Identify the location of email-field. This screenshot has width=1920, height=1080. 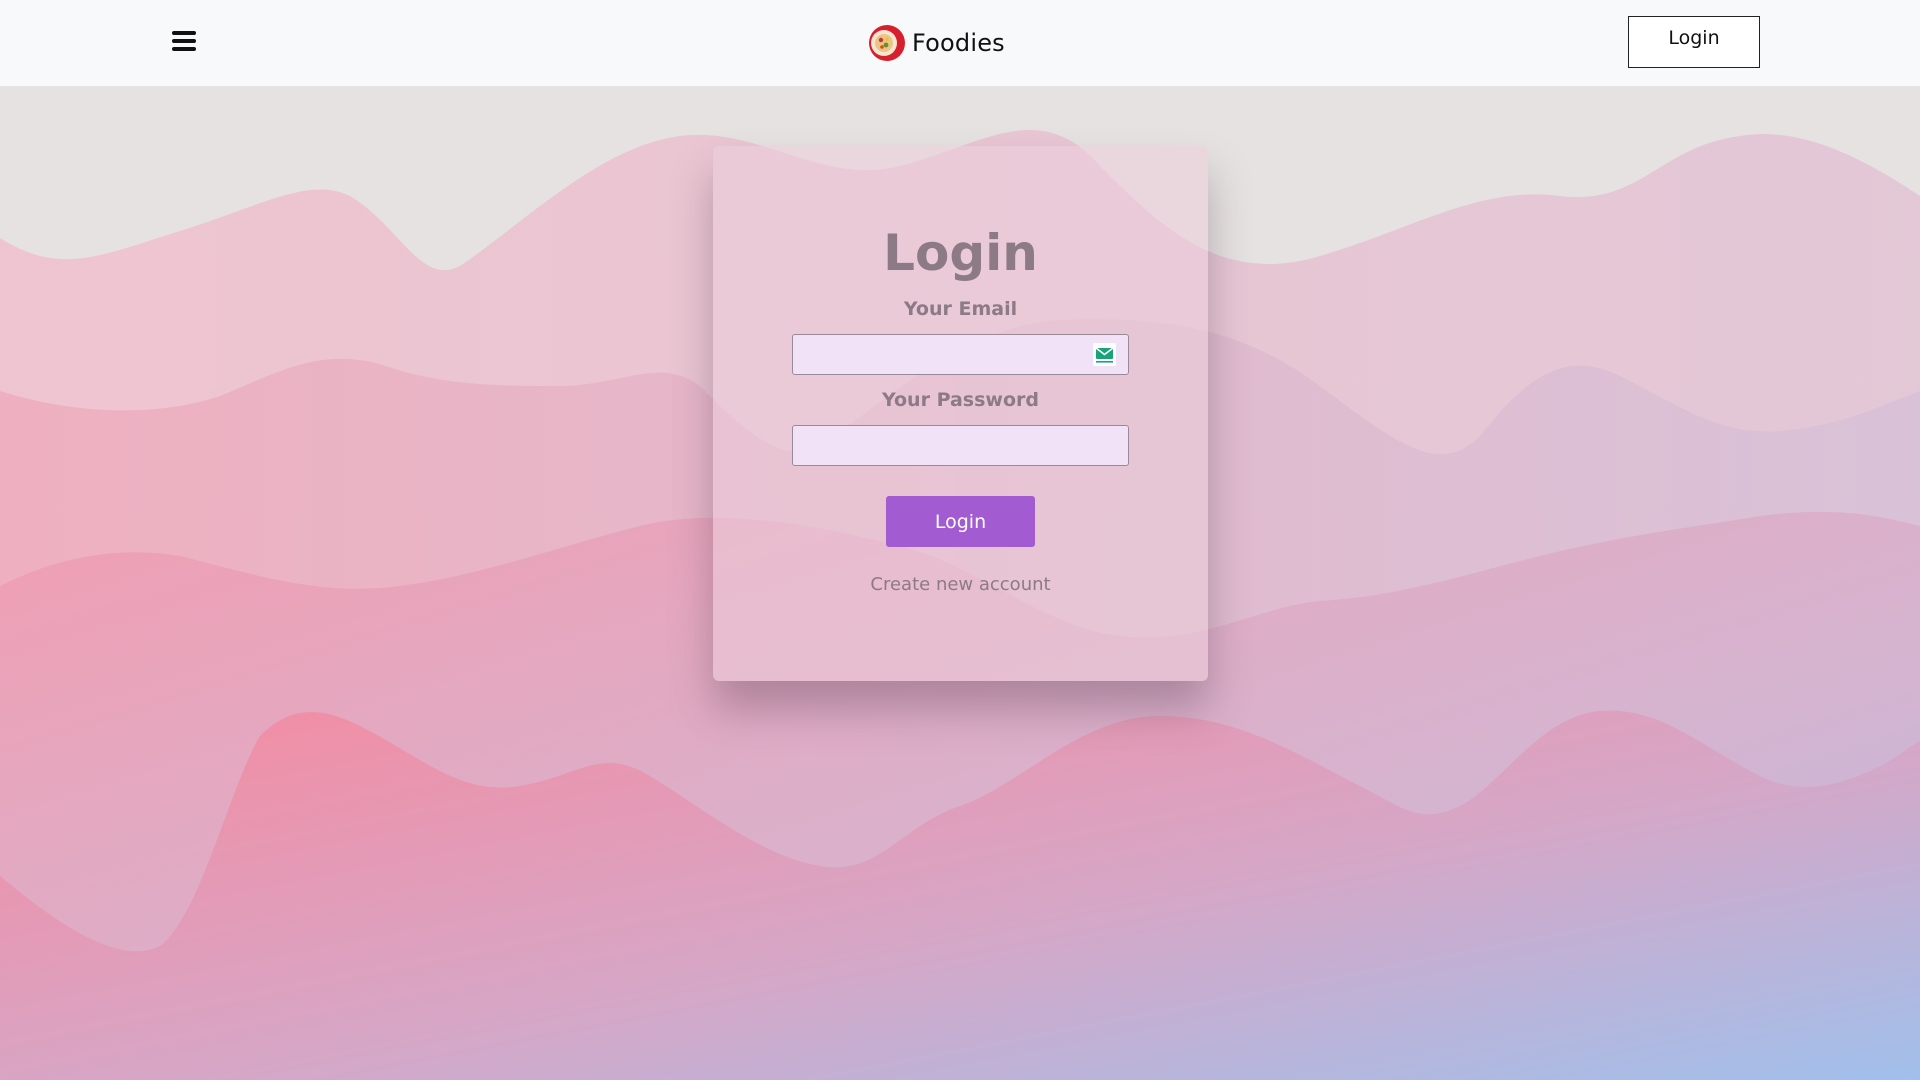
(960, 354).